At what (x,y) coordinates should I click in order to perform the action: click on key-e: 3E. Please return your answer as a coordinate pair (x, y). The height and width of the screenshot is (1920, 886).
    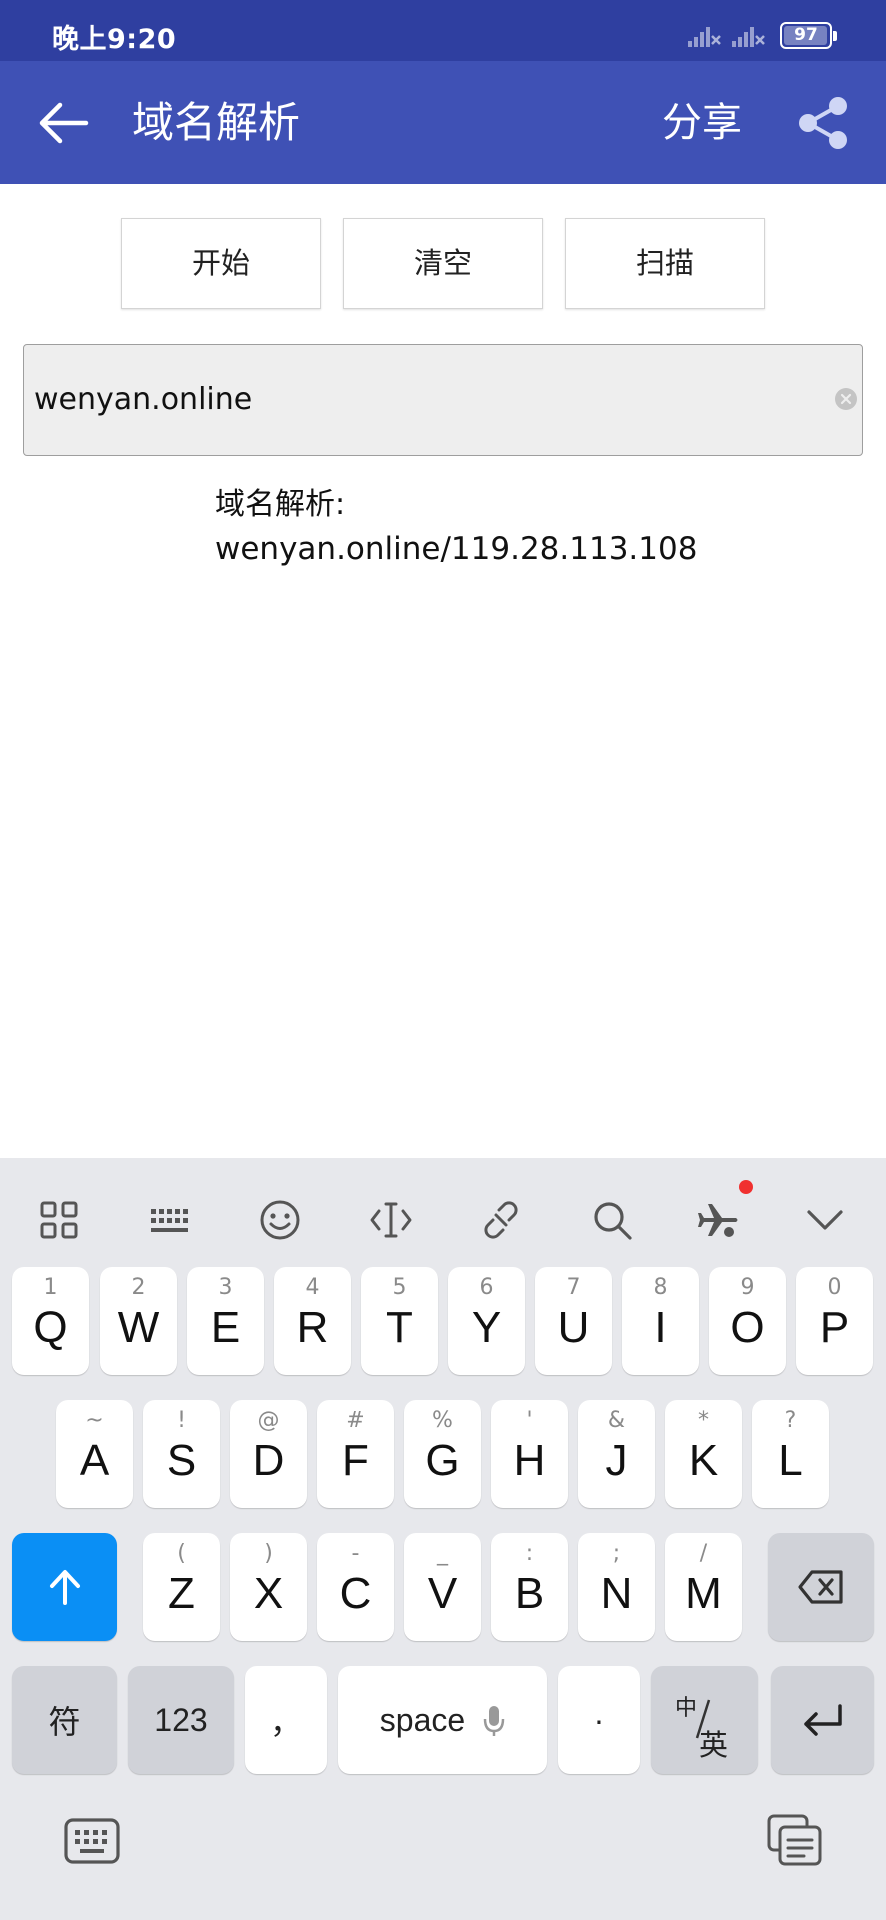
    Looking at the image, I should click on (225, 1321).